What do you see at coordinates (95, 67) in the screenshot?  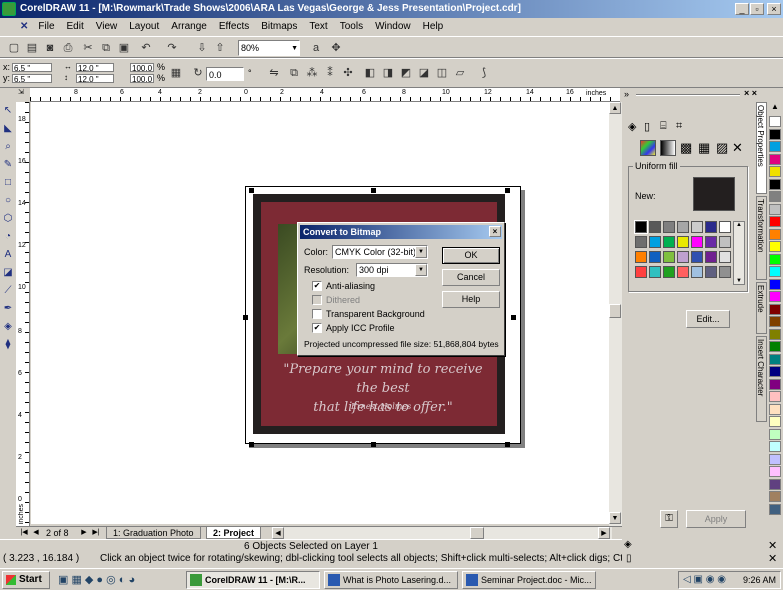 I see `width-field: 12.0 "` at bounding box center [95, 67].